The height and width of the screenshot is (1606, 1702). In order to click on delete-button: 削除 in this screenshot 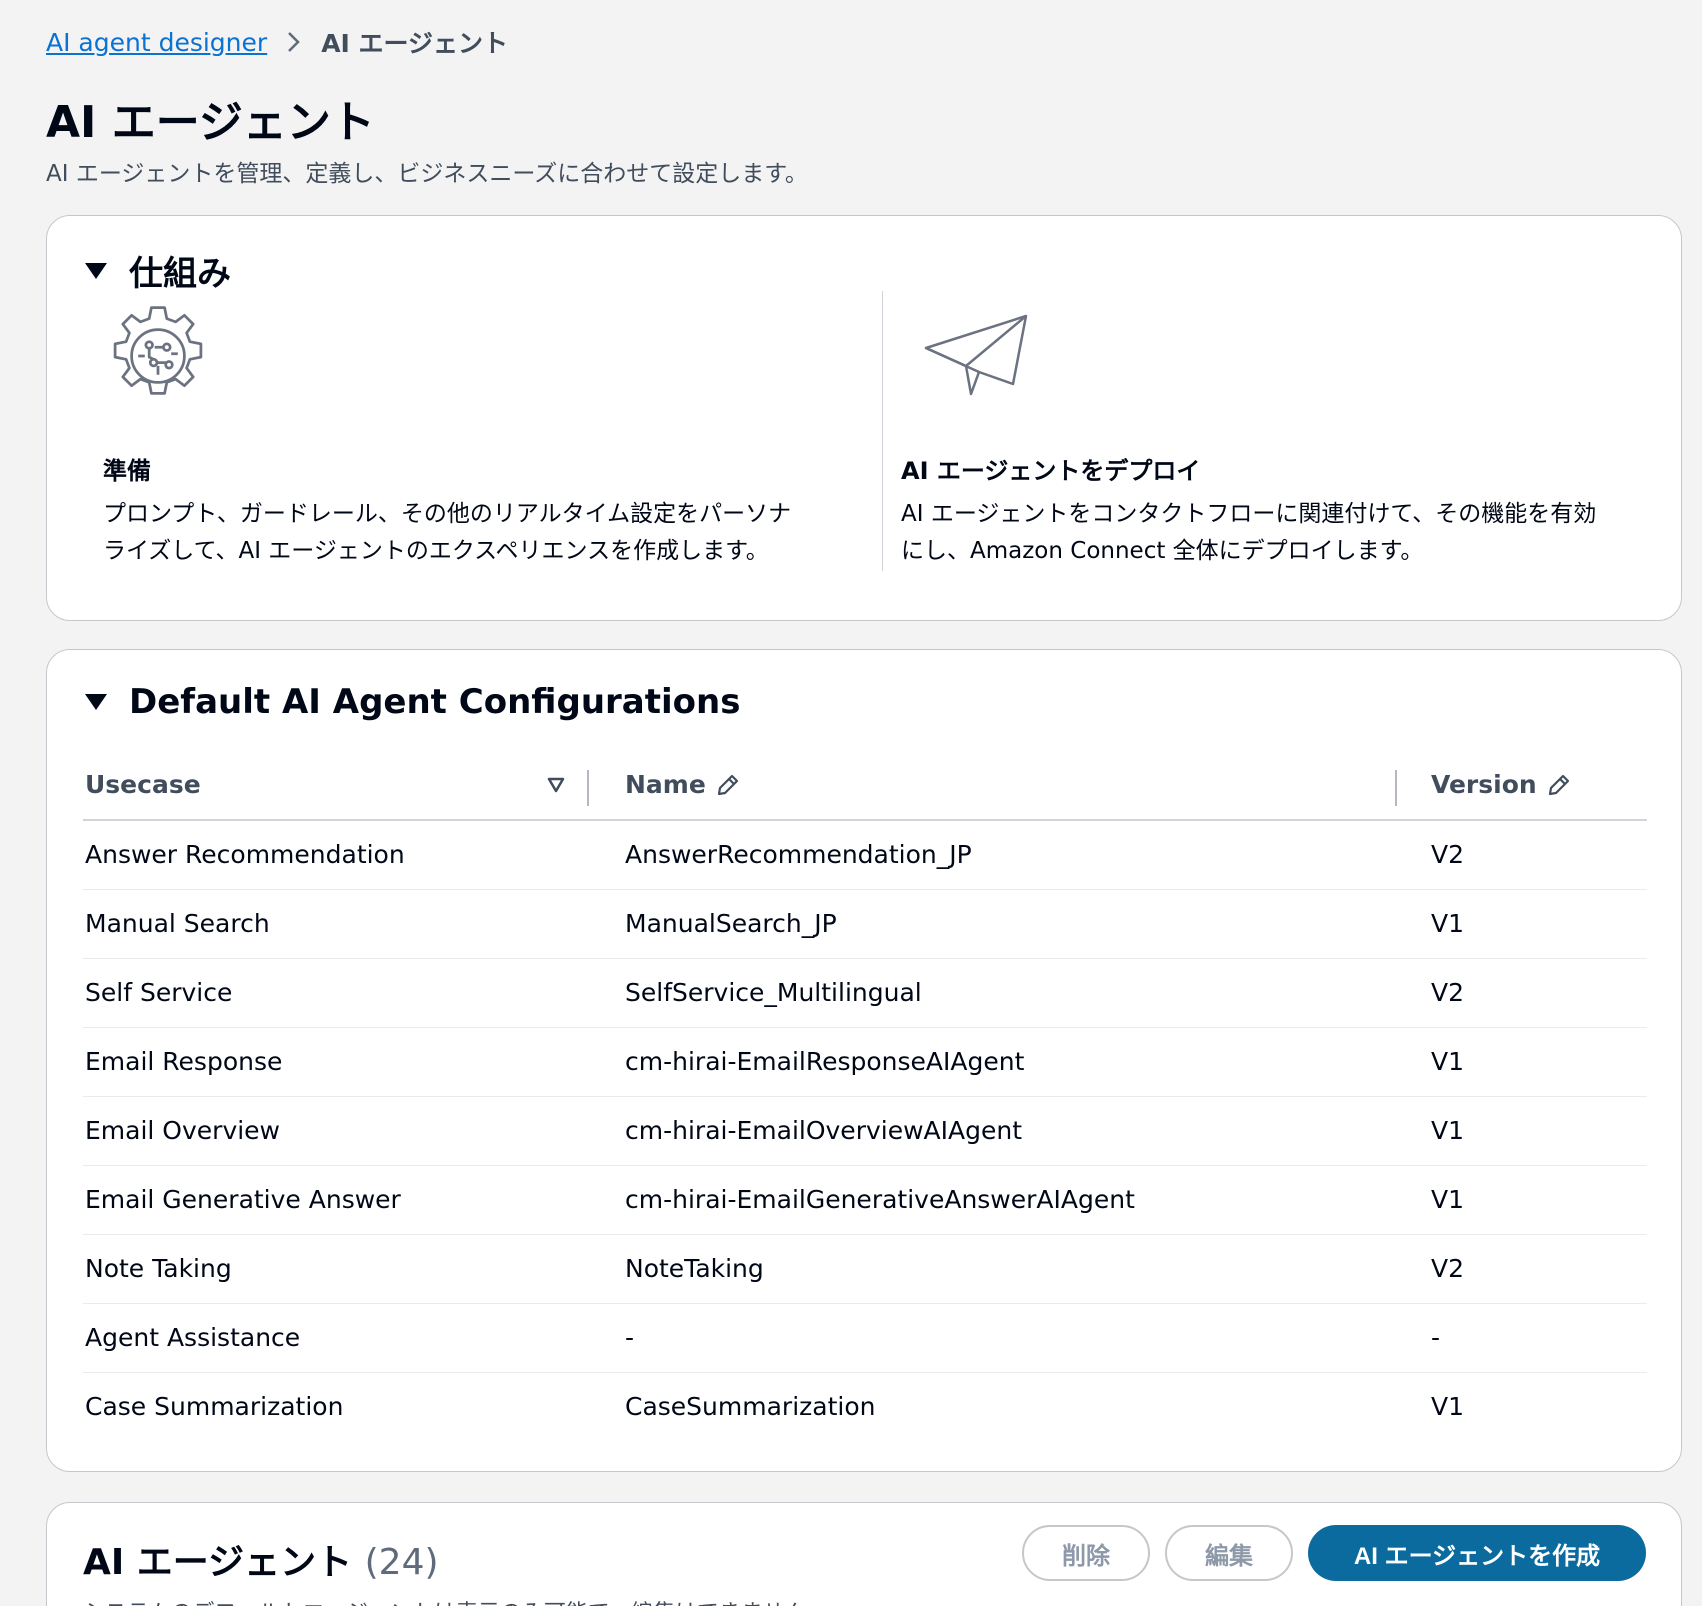, I will do `click(1086, 1553)`.